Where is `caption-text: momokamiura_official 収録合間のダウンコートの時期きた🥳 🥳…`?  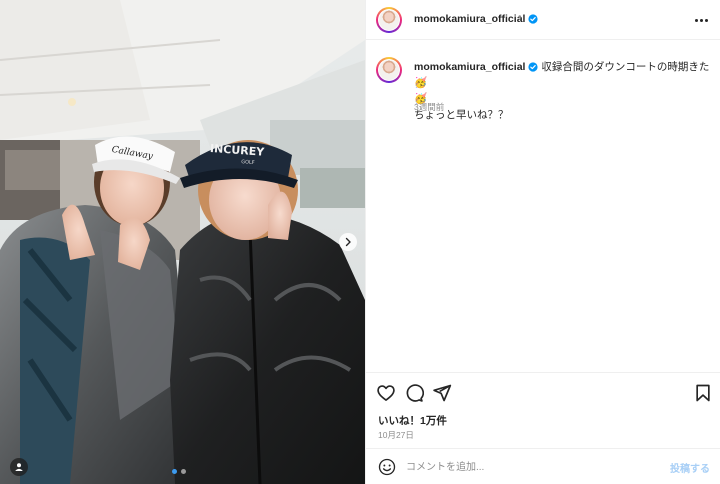
caption-text: momokamiura_official 収録合間のダウンコートの時期きた🥳 🥳… is located at coordinates (564, 91).